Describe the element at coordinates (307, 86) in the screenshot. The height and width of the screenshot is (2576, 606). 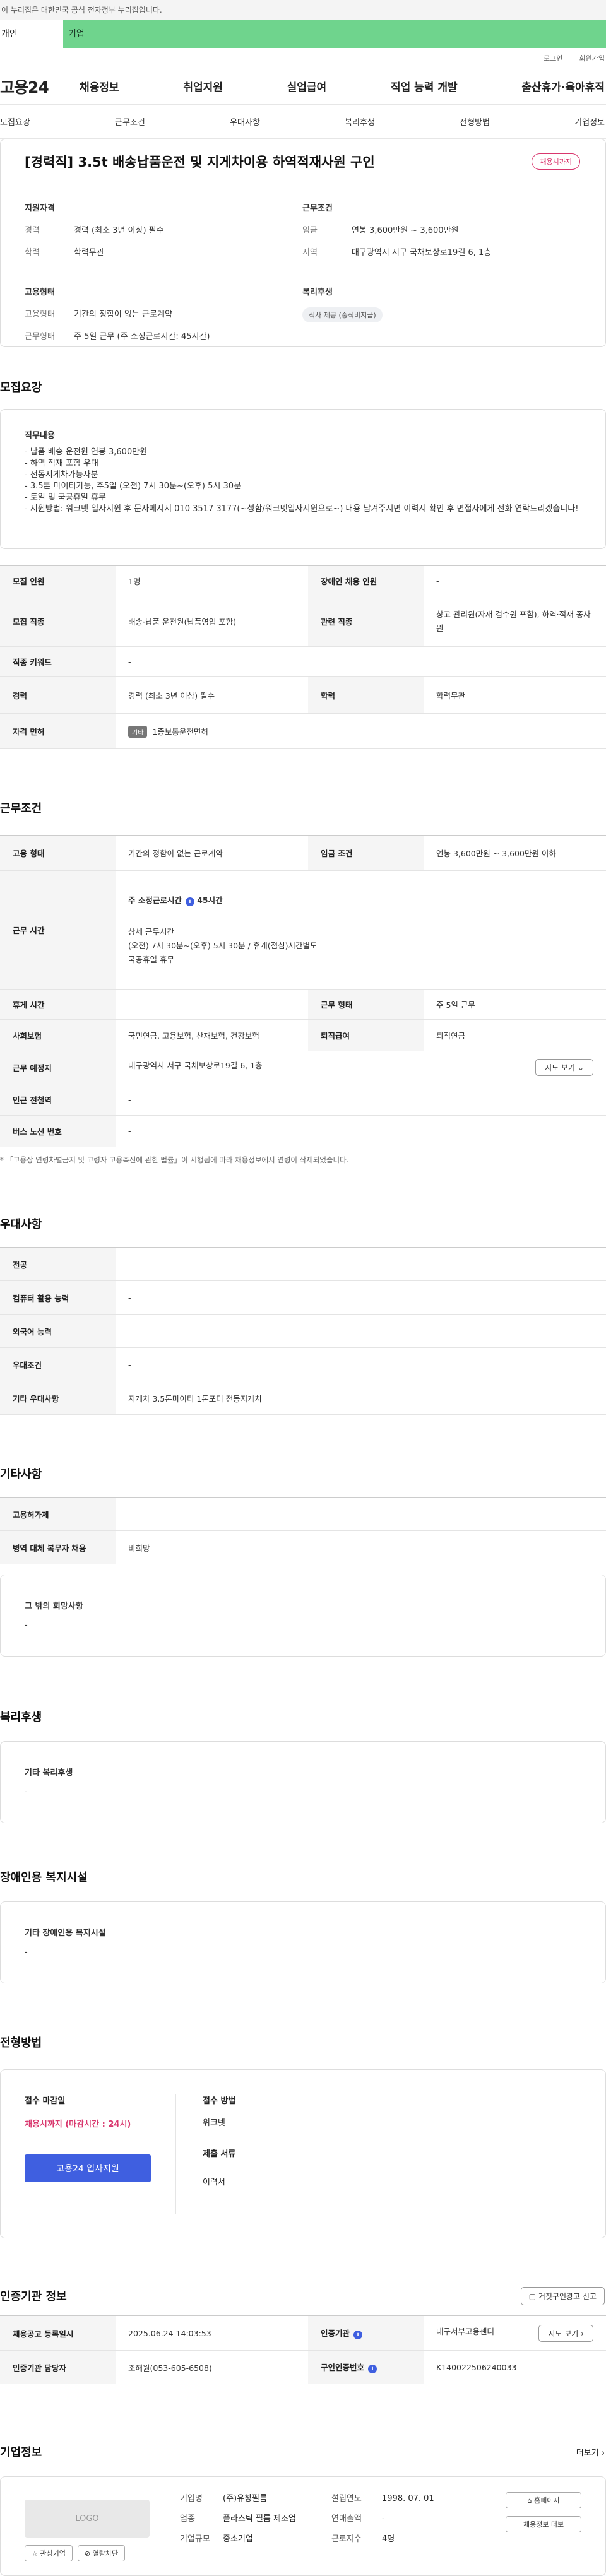
I see `nav-unemployment-benefit: 실업급여` at that location.